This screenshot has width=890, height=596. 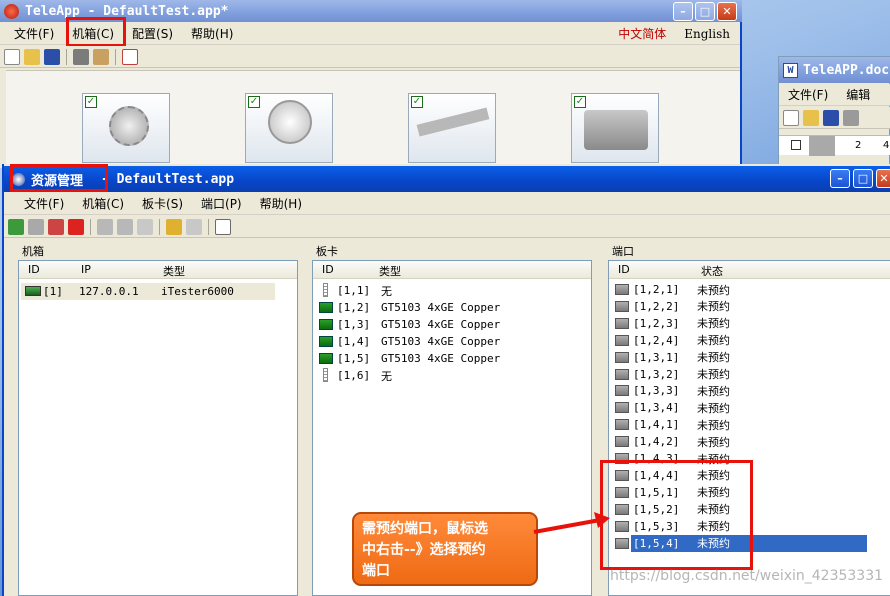 I want to click on table-row: [1,3,3] 未预约, so click(x=739, y=390).